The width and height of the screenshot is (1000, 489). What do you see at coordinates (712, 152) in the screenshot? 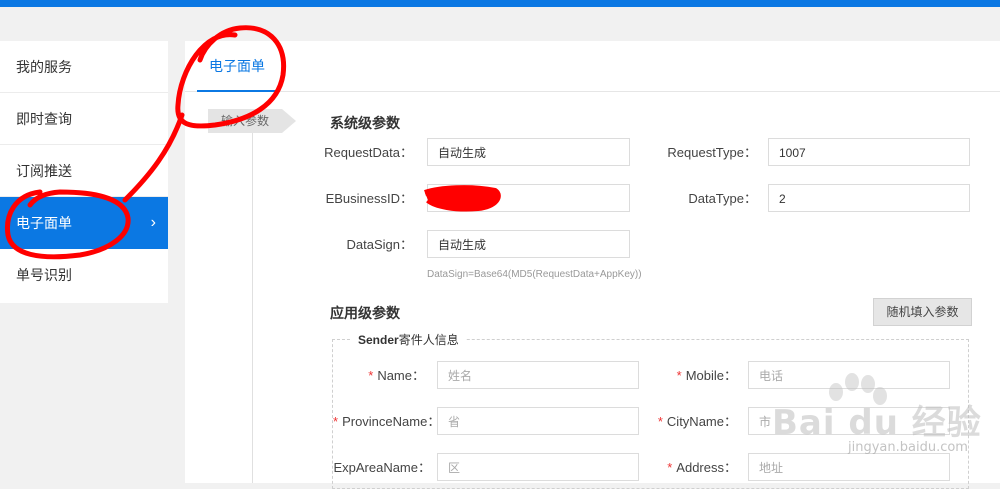
I see `request-type-label: RequestType：` at bounding box center [712, 152].